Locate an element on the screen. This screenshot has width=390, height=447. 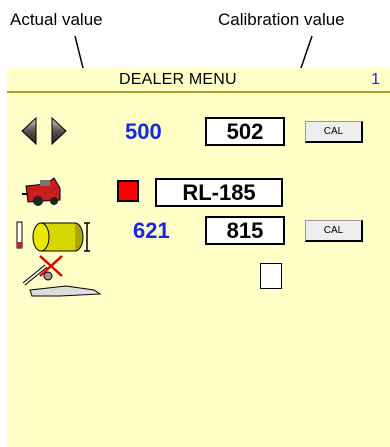
model-value: RL-185 is located at coordinates (219, 192).